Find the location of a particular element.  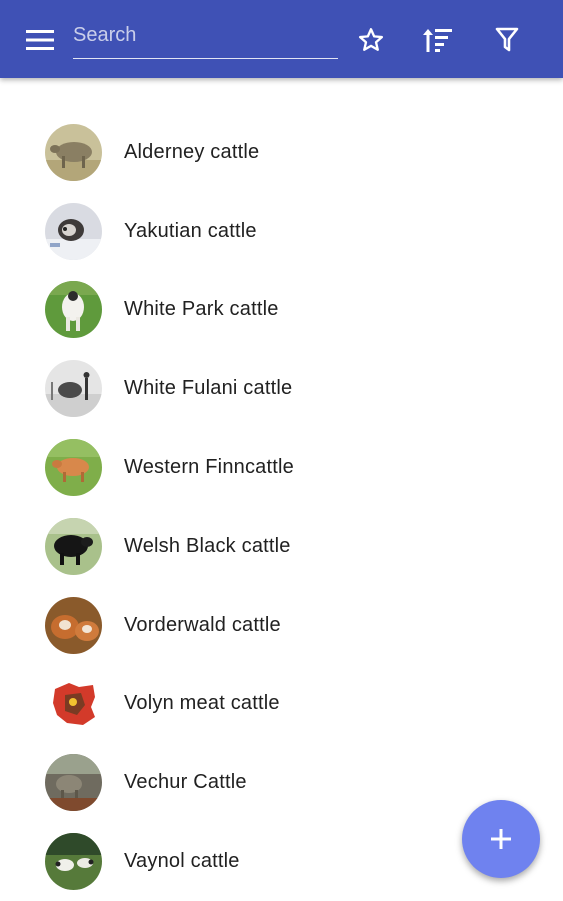

search-field is located at coordinates (205, 37).